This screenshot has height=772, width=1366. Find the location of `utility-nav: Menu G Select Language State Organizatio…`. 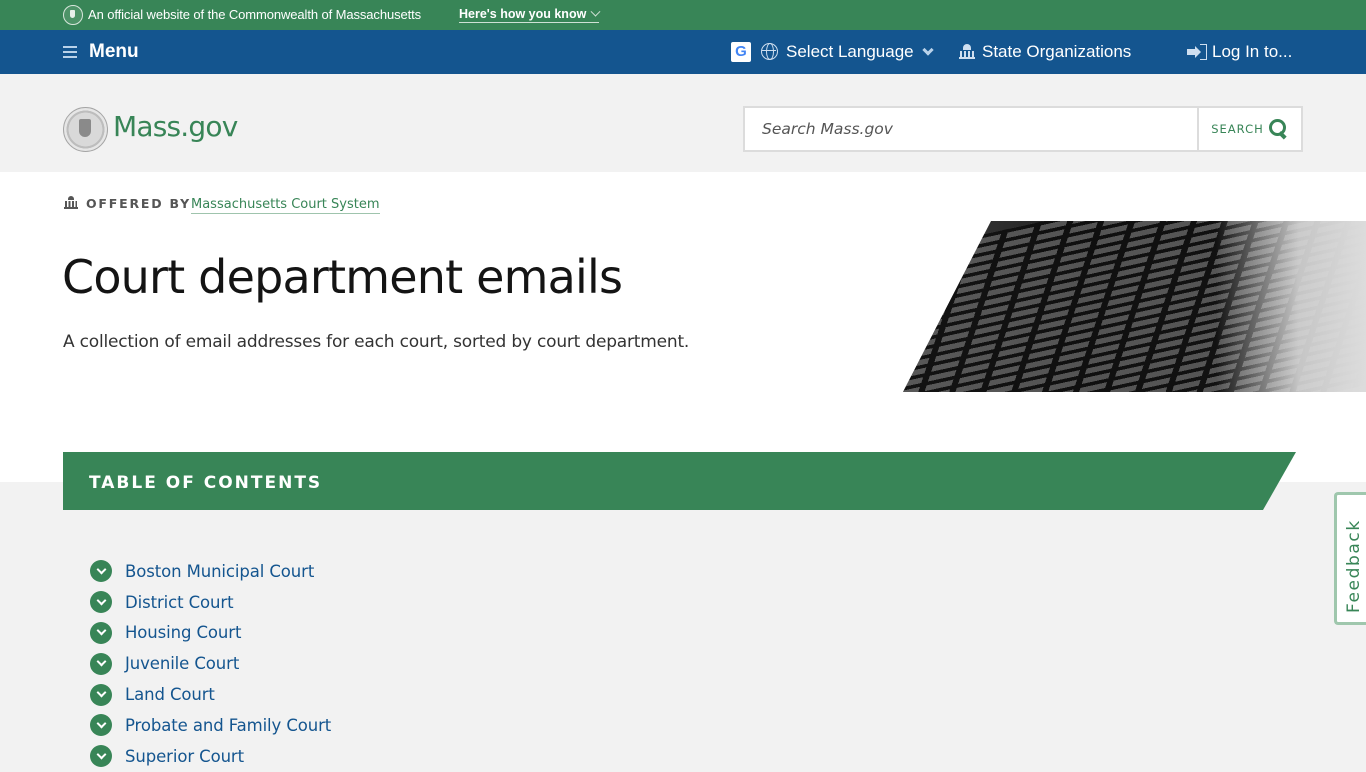

utility-nav: Menu G Select Language State Organizatio… is located at coordinates (683, 52).